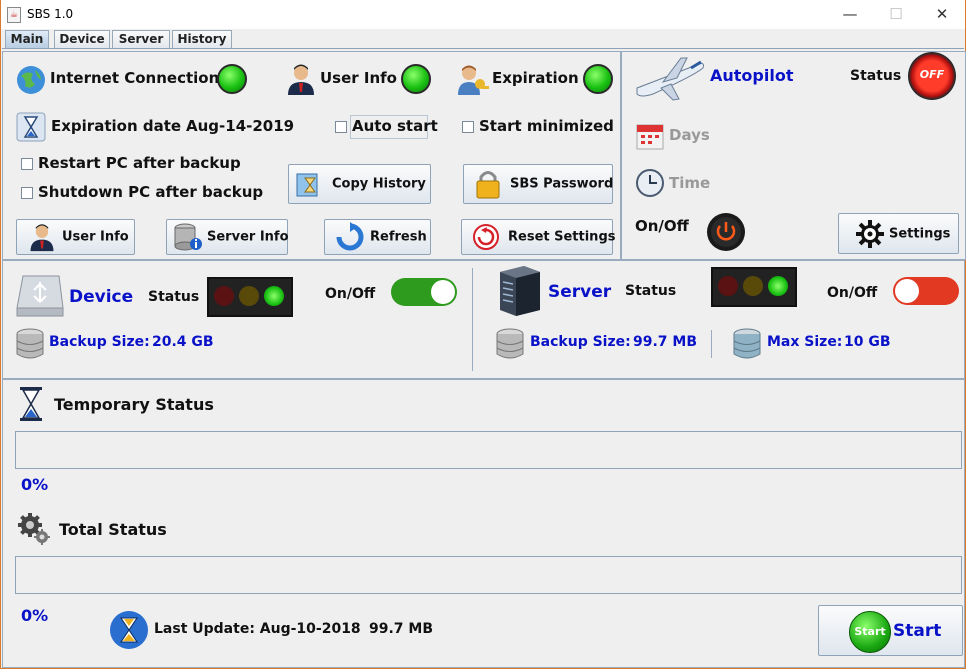 Image resolution: width=966 pixels, height=669 pixels. What do you see at coordinates (232, 79) in the screenshot?
I see `internet-status-led` at bounding box center [232, 79].